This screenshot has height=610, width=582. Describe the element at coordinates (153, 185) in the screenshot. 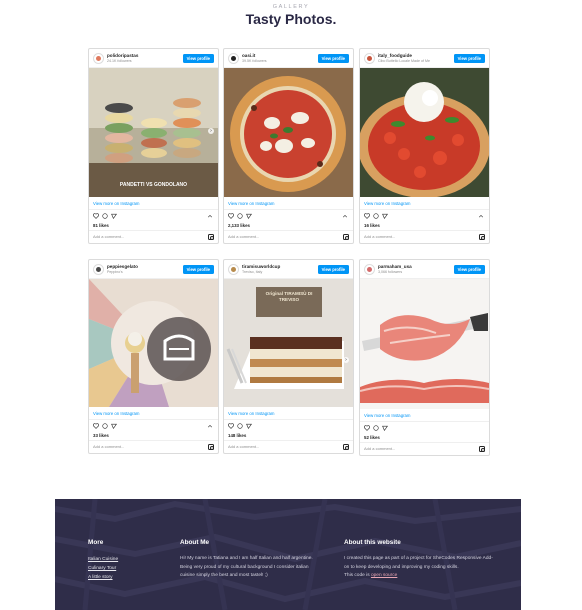

I see `photo-caption: PANDETTI VS GONDOLANO` at that location.